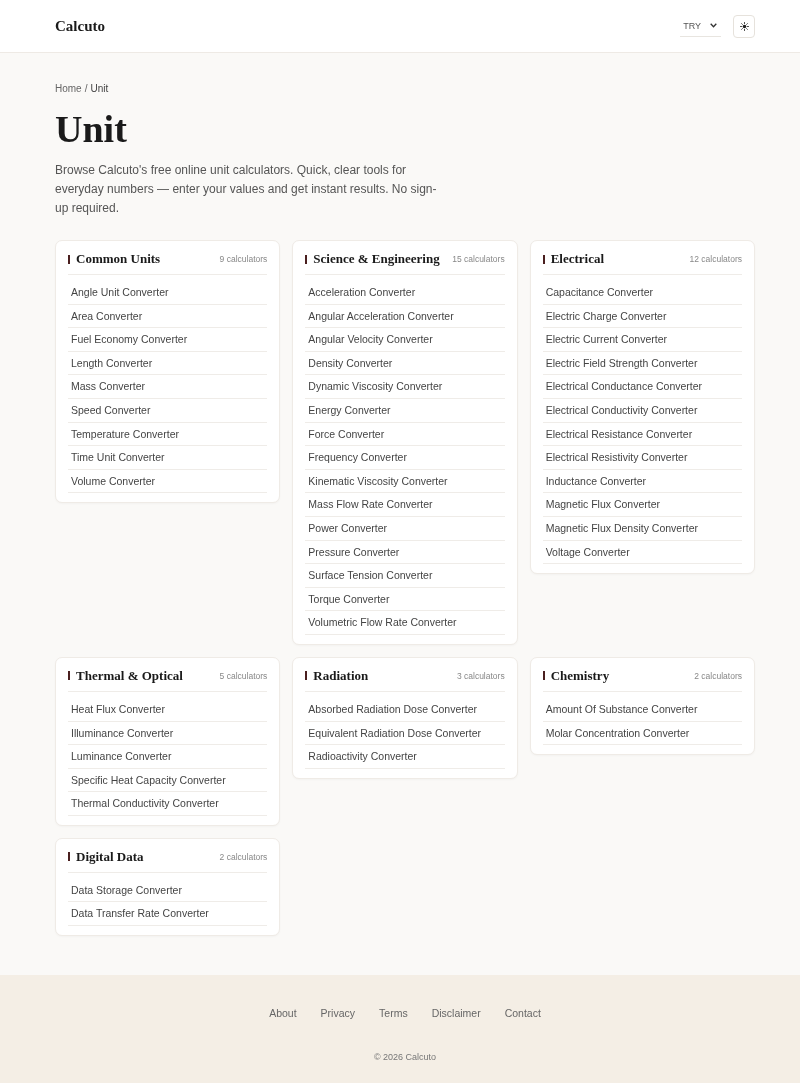 The height and width of the screenshot is (1083, 800). What do you see at coordinates (616, 457) in the screenshot?
I see `converter-link: Electrical Resistivity Converter` at bounding box center [616, 457].